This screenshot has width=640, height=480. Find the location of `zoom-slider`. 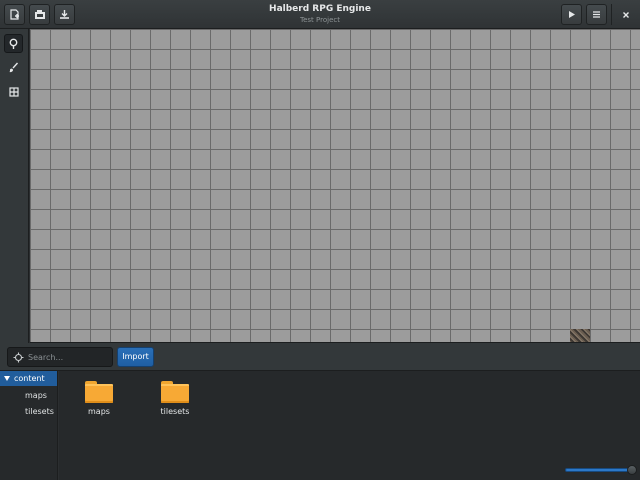

zoom-slider is located at coordinates (601, 470).